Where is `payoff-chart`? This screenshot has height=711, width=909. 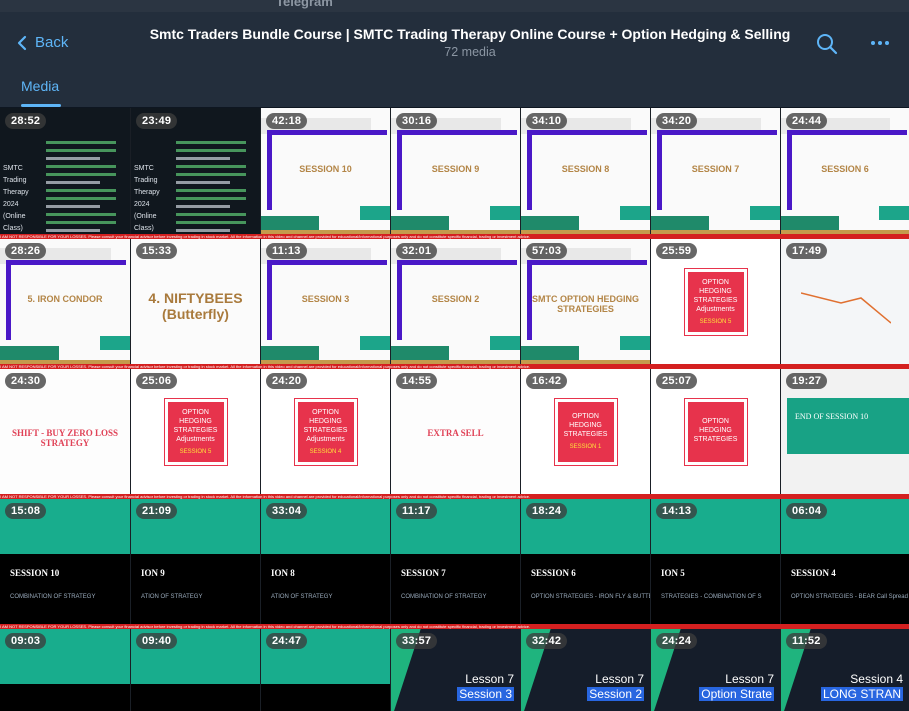 payoff-chart is located at coordinates (846, 308).